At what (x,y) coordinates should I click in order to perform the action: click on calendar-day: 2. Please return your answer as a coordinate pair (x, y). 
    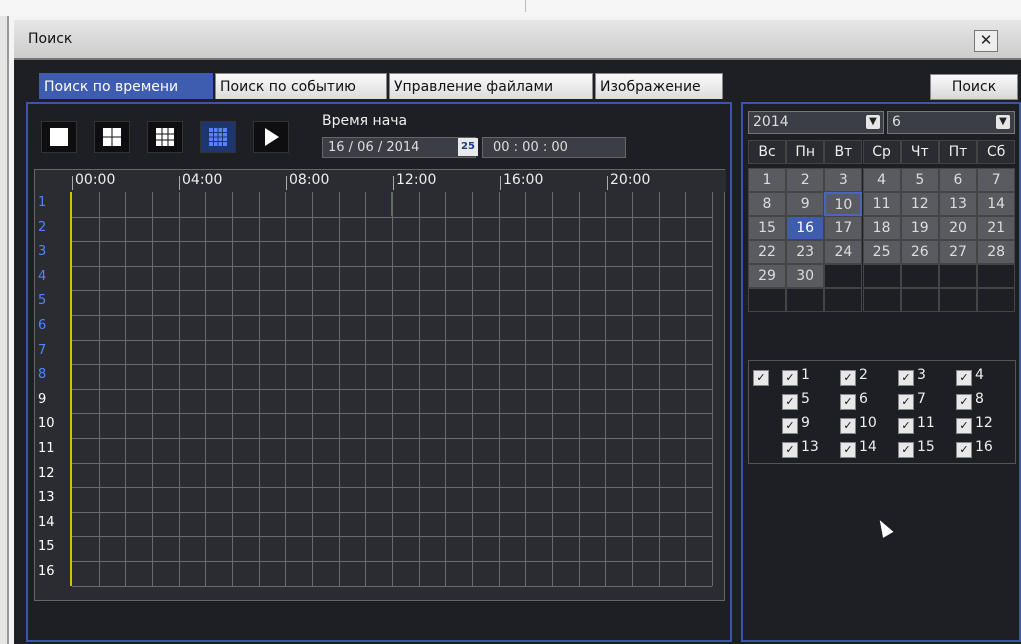
    Looking at the image, I should click on (805, 180).